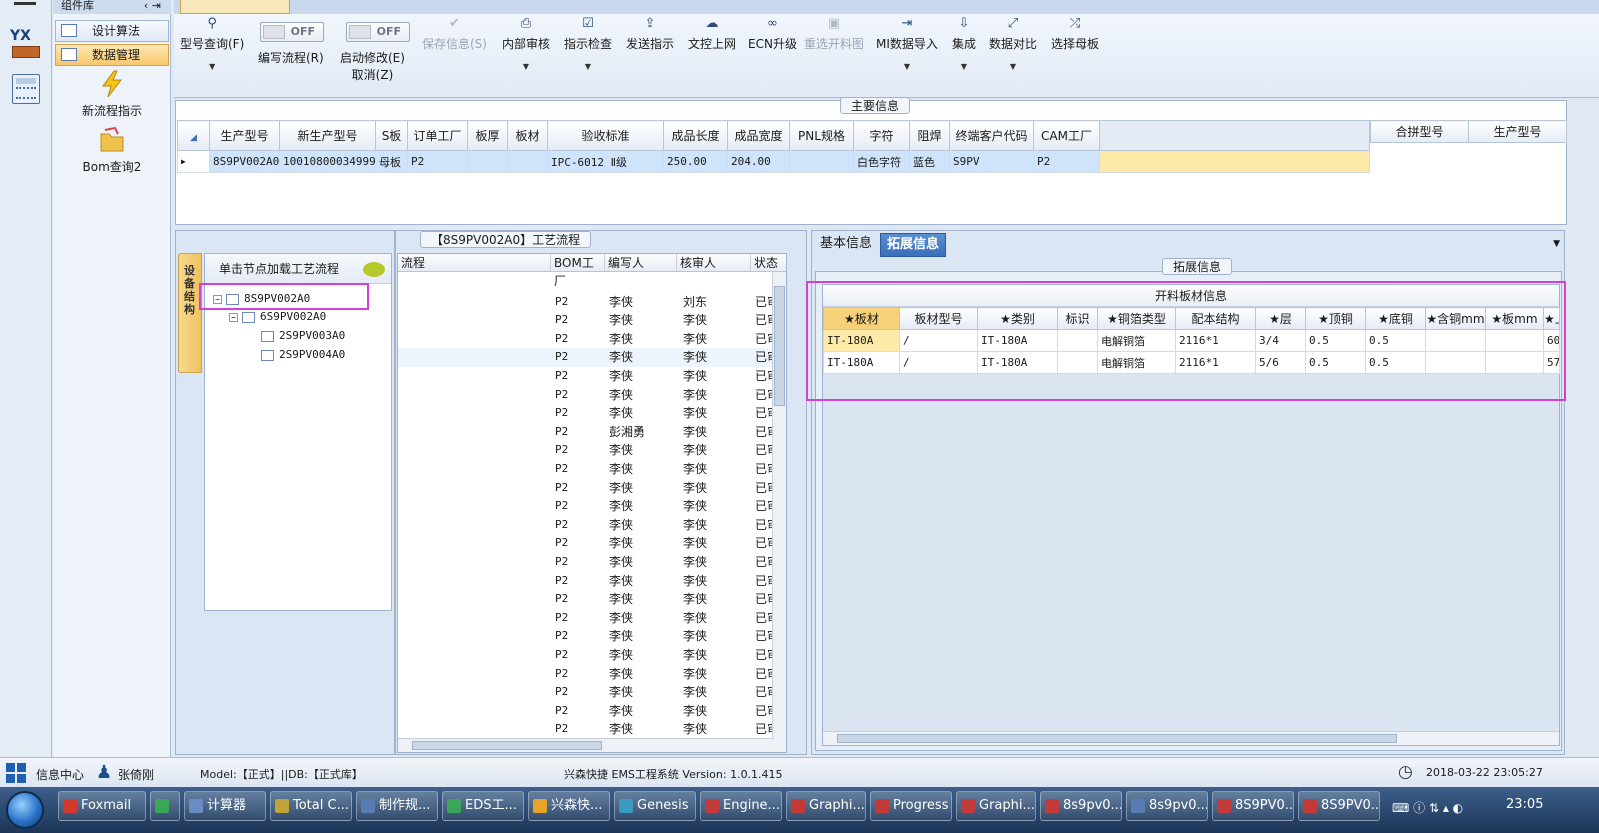 This screenshot has width=1599, height=833. I want to click on ecn-upgrade-button: ∞ ECN升级, so click(772, 34).